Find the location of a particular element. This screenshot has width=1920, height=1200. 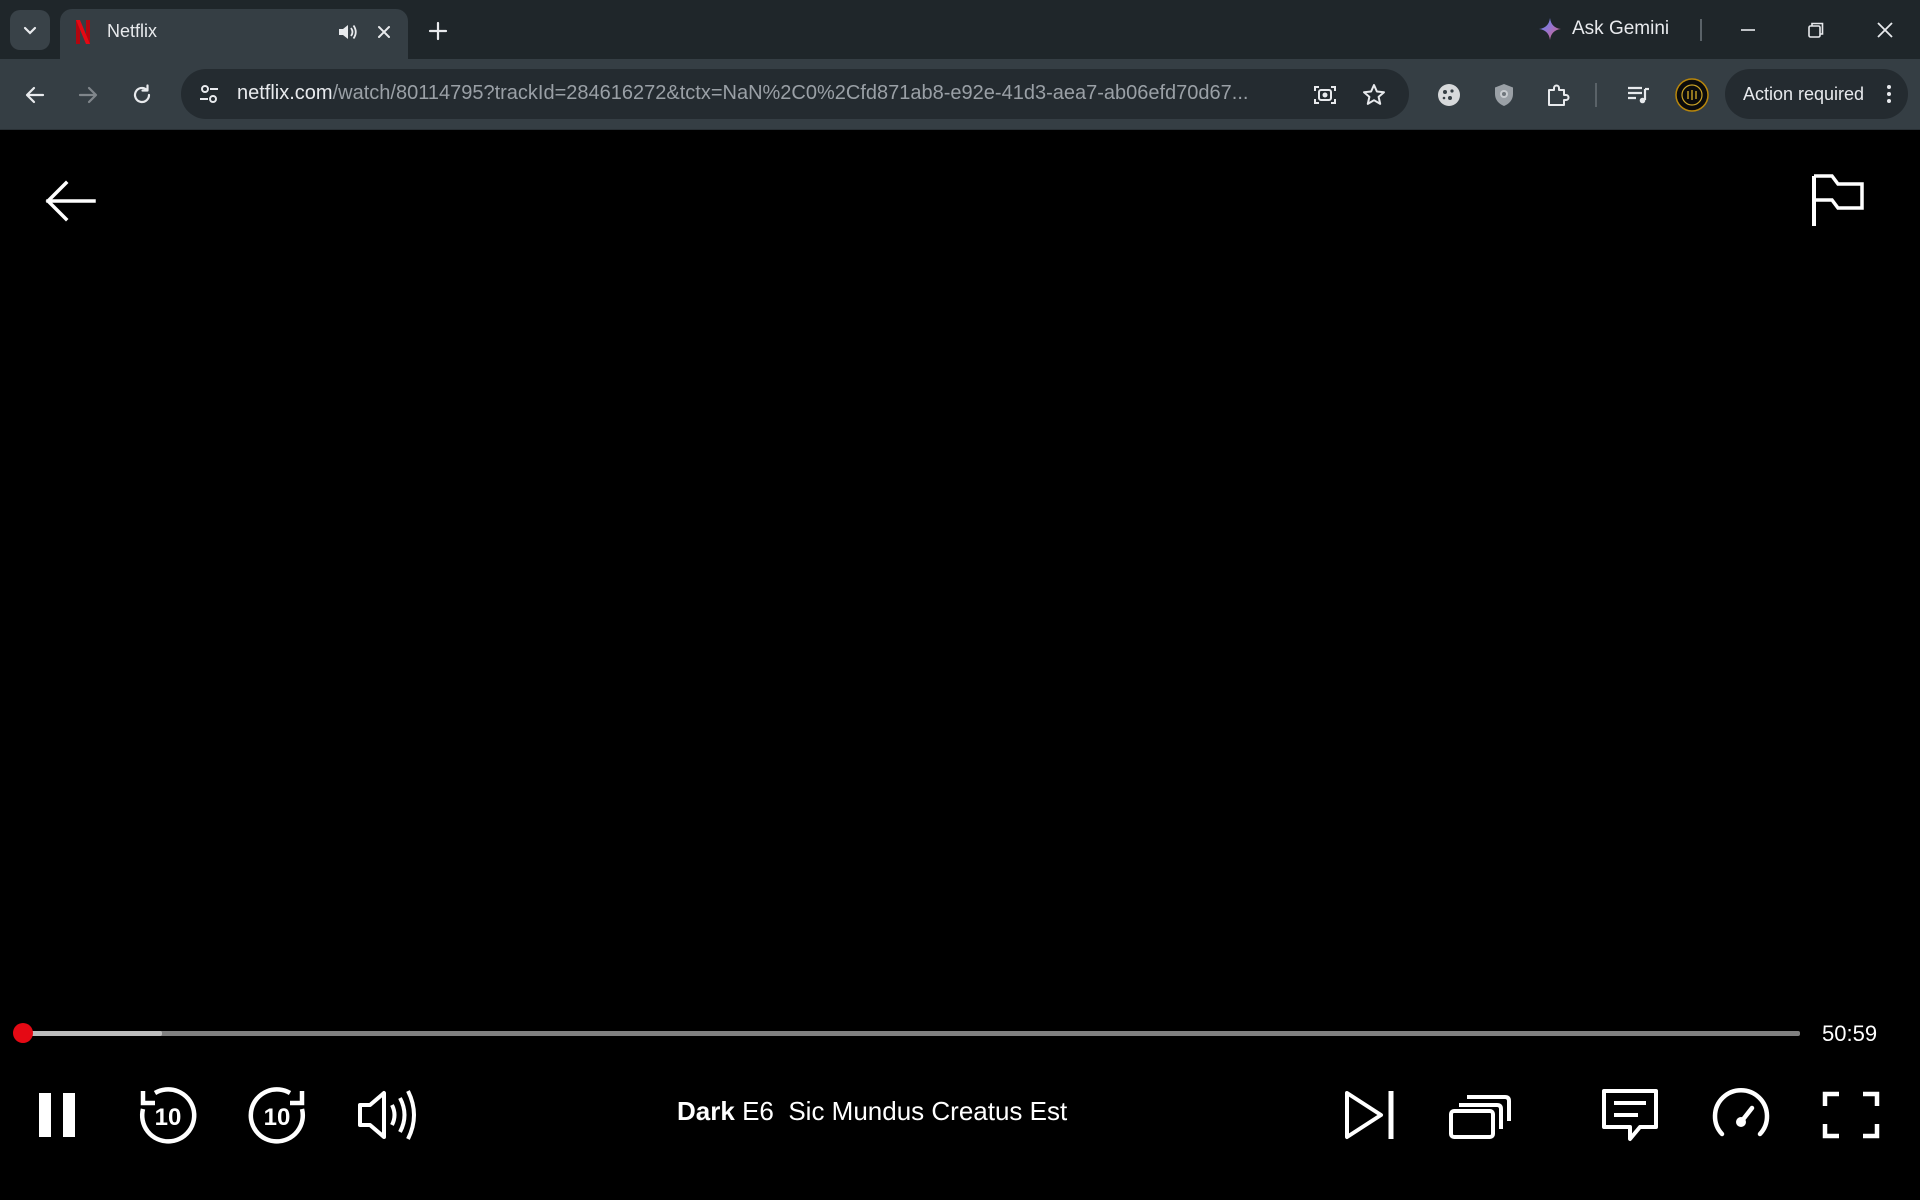

action-required-button: Action required is located at coordinates (1816, 94).